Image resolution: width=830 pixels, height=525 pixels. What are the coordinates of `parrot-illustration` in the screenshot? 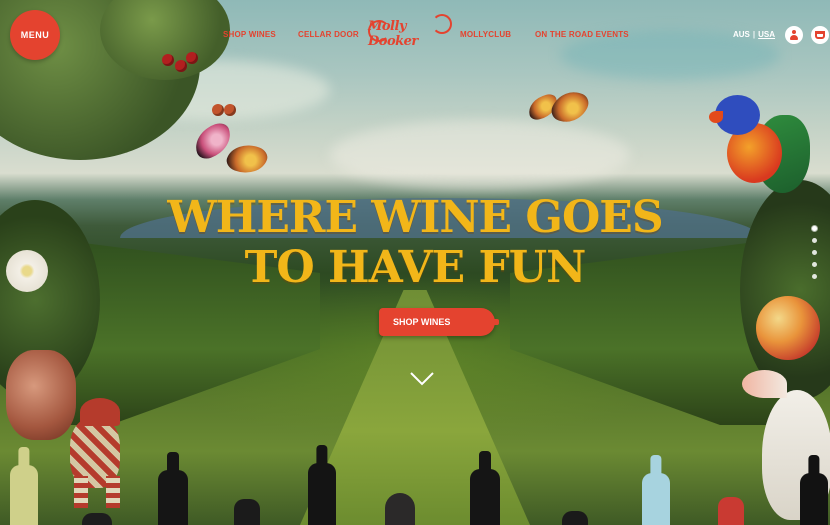 It's located at (759, 145).